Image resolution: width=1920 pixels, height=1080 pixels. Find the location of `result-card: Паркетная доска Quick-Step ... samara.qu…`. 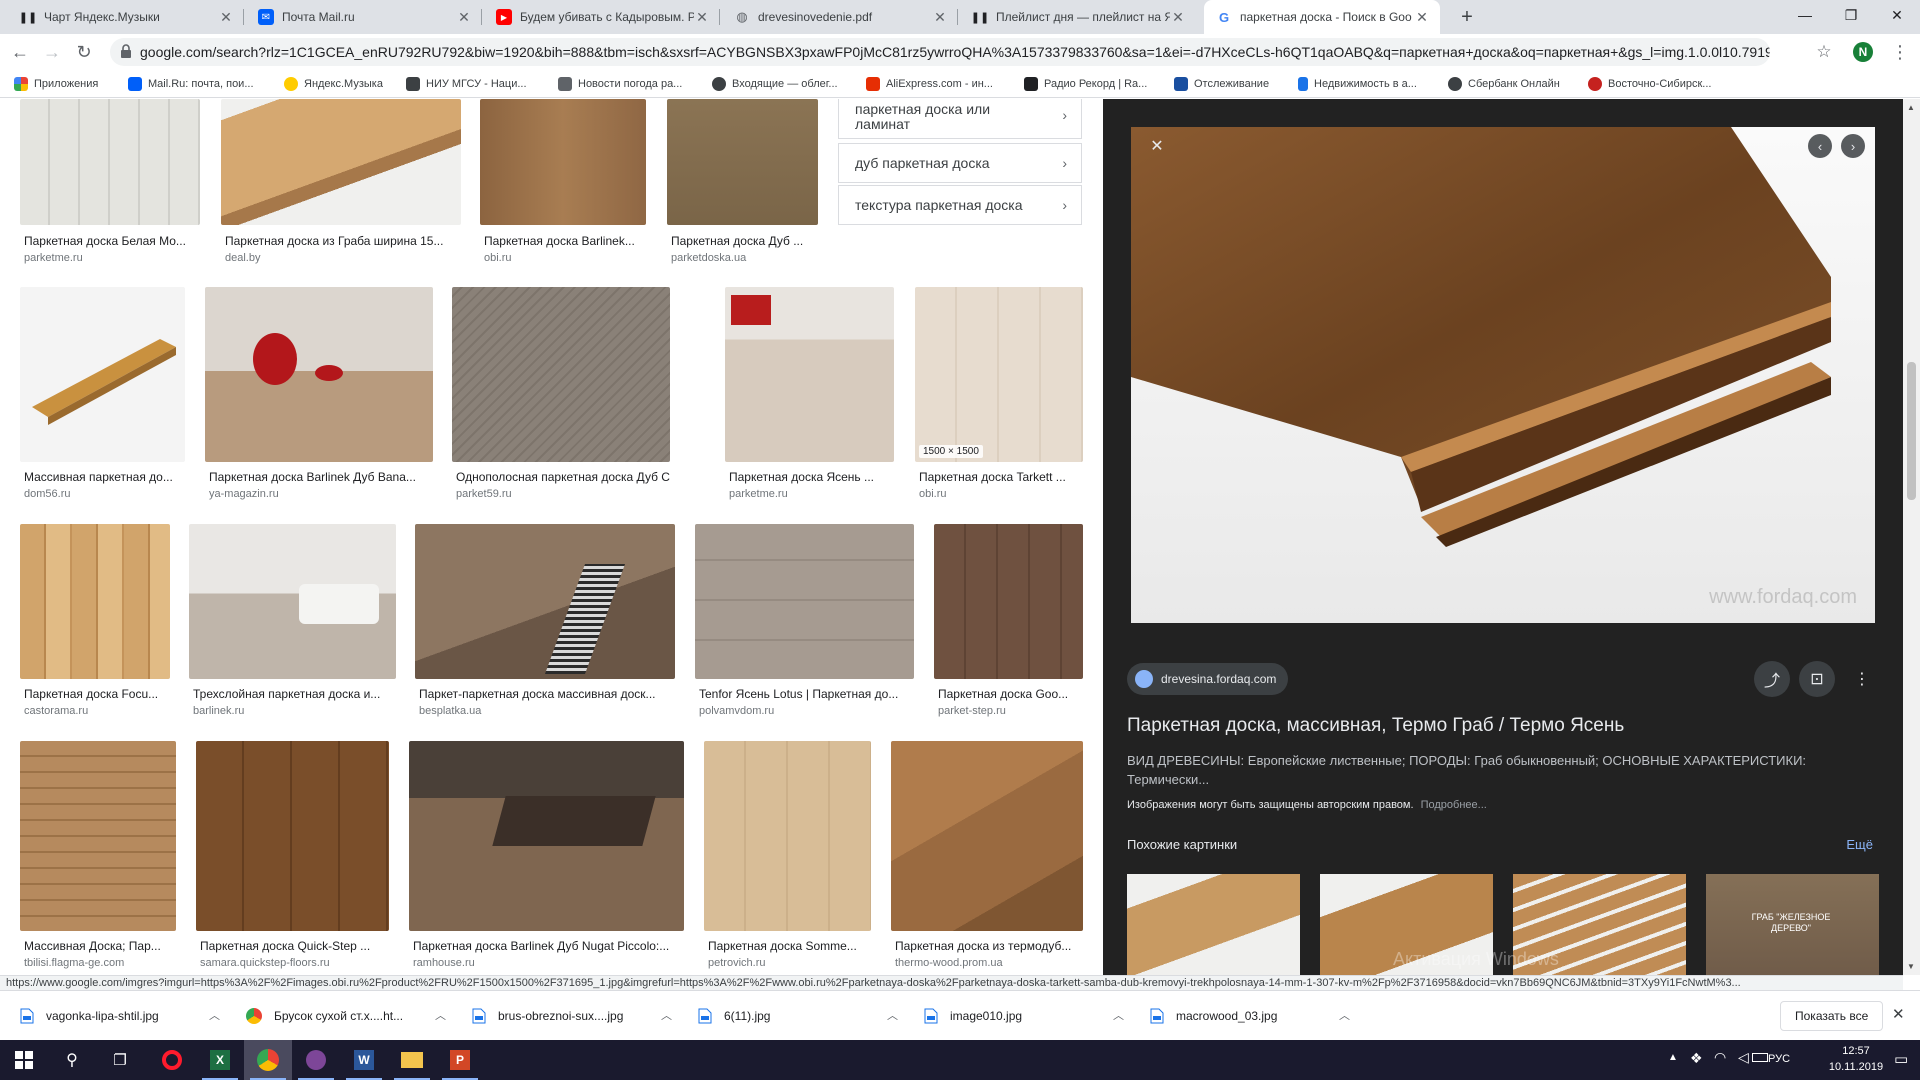

result-card: Паркетная доска Quick-Step ... samara.qu… is located at coordinates (292, 856).